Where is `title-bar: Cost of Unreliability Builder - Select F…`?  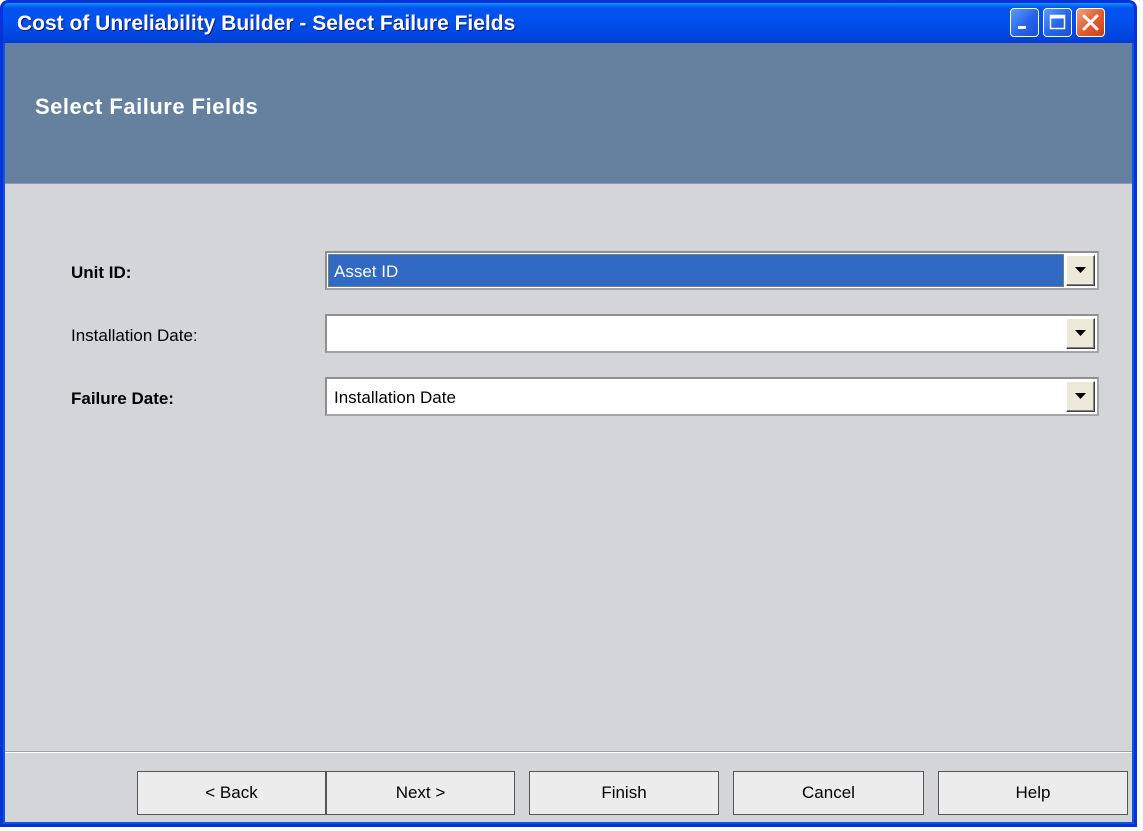
title-bar: Cost of Unreliability Builder - Select F… is located at coordinates (568, 23).